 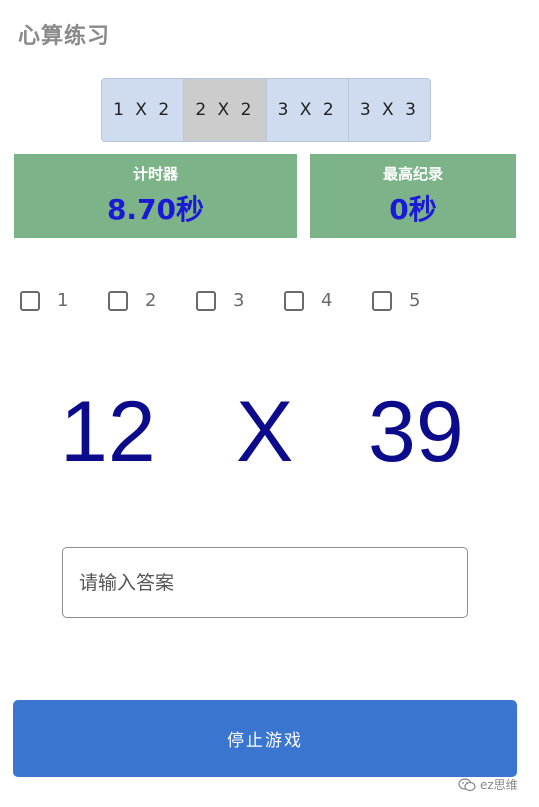 What do you see at coordinates (389, 110) in the screenshot?
I see `mode-button-3x3: 3 X 3` at bounding box center [389, 110].